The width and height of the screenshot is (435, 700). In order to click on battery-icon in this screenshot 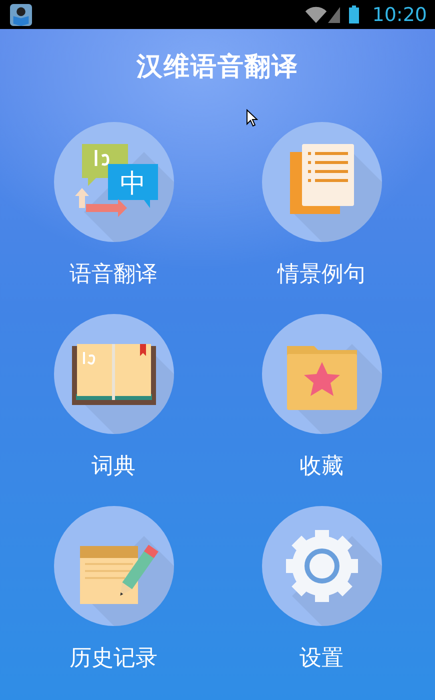, I will do `click(354, 14)`.